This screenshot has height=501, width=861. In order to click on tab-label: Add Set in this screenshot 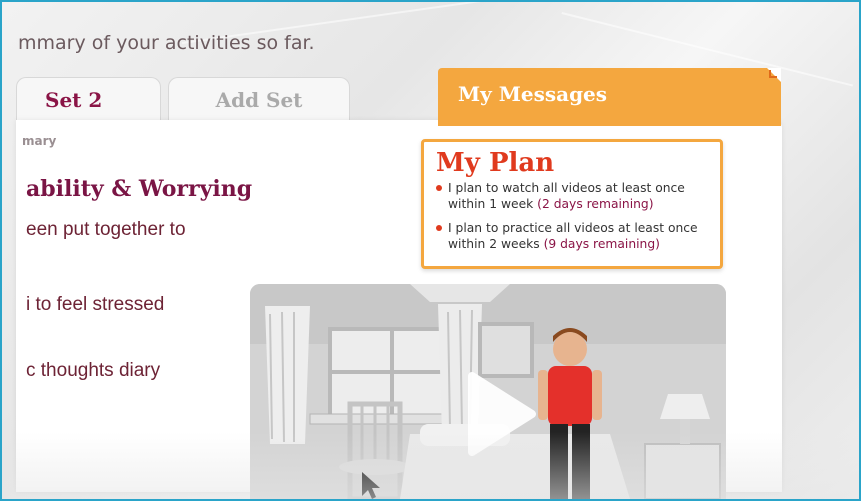, I will do `click(259, 99)`.